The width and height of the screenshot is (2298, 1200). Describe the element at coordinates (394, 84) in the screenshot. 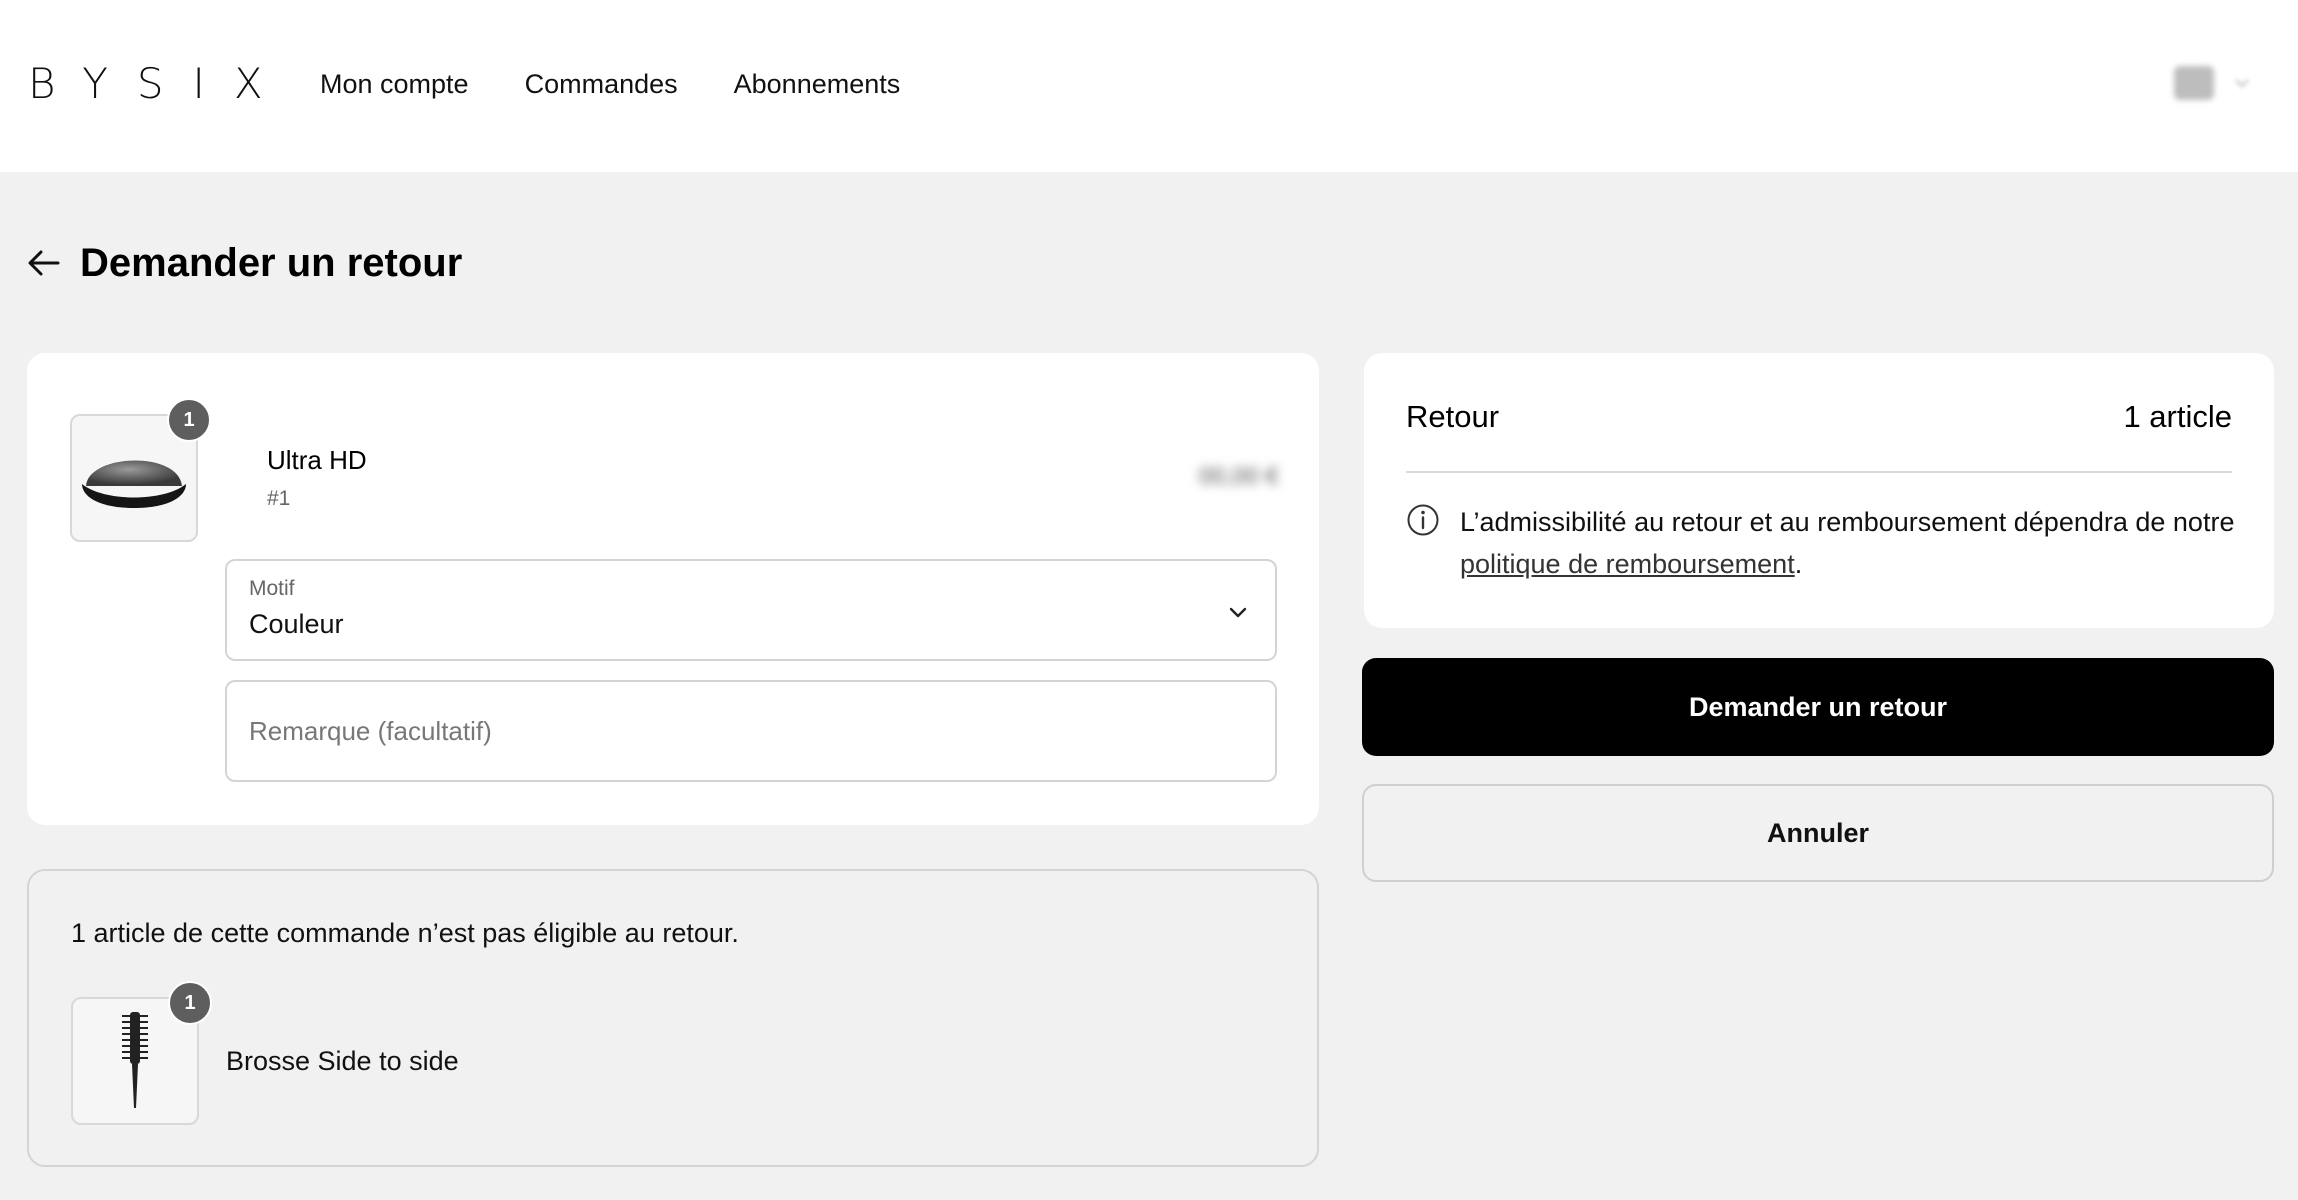

I see `nav-item-mon-compte: Mon compte` at that location.